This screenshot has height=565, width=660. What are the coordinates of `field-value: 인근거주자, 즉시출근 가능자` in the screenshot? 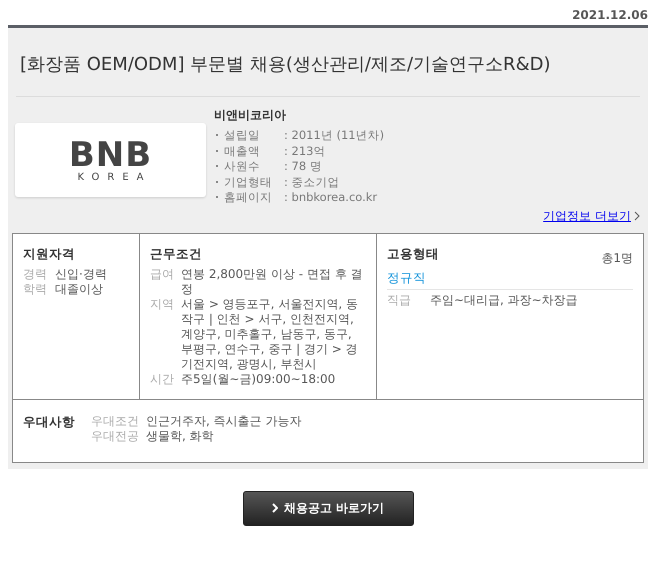 It's located at (224, 421).